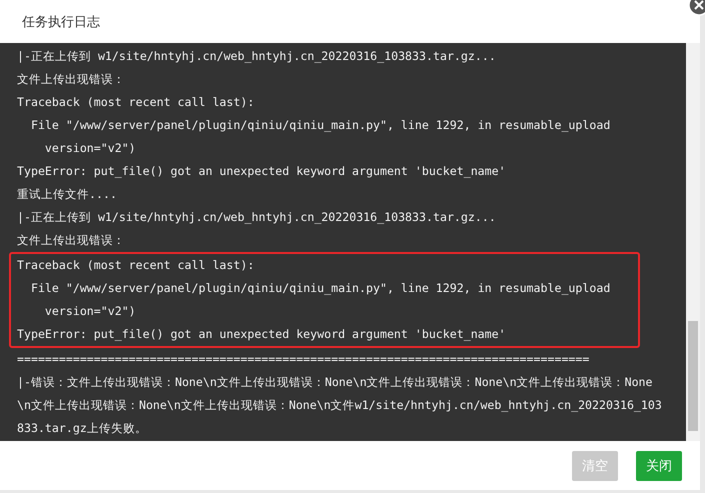  What do you see at coordinates (61, 22) in the screenshot?
I see `dialog-title: 任务执行日志` at bounding box center [61, 22].